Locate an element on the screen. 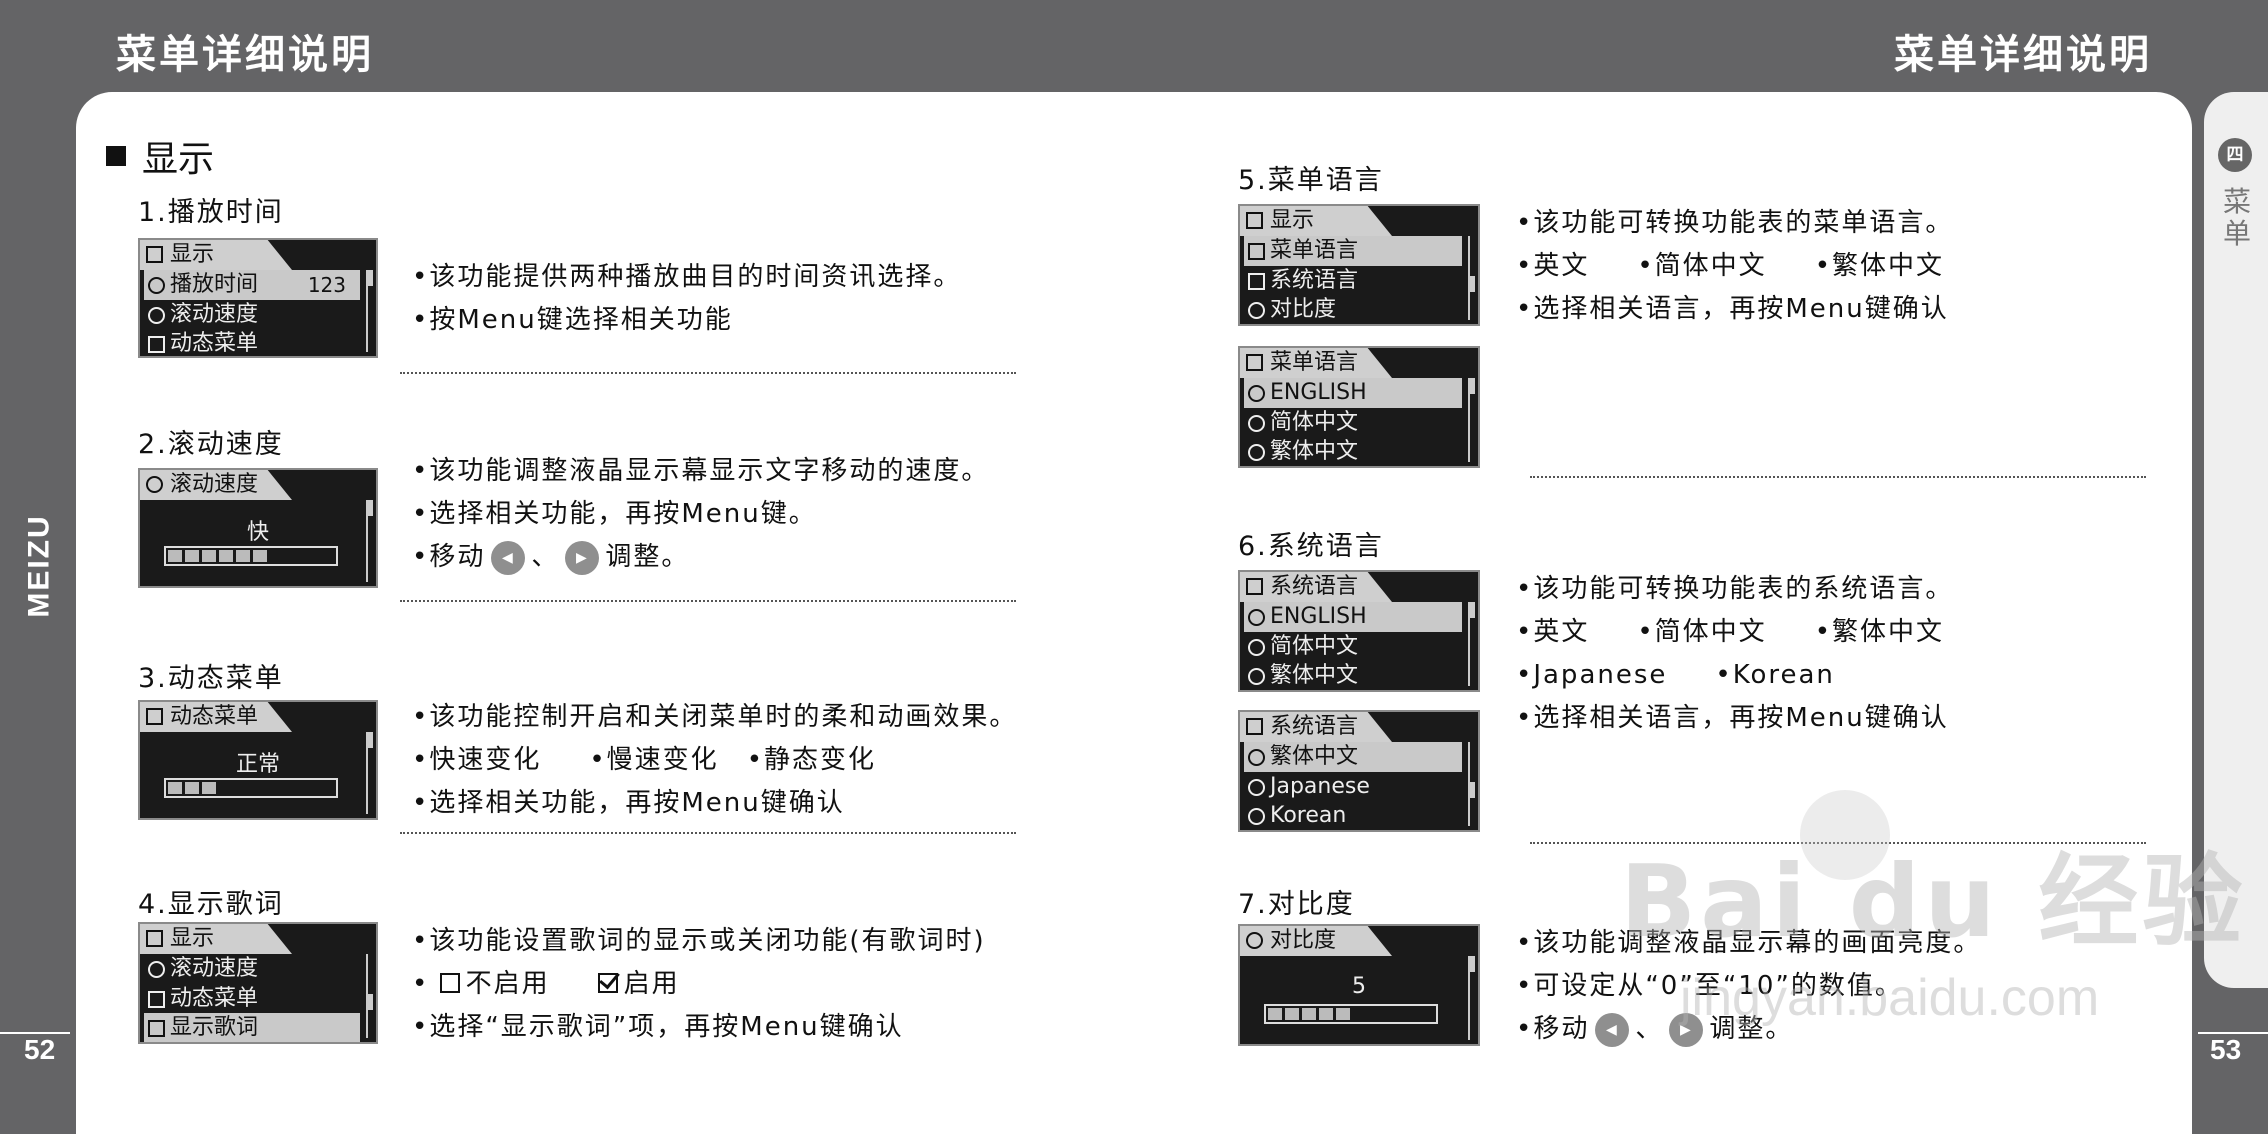 This screenshot has height=1134, width=2268. header-right-title: 菜单详细说明 is located at coordinates (2023, 55).